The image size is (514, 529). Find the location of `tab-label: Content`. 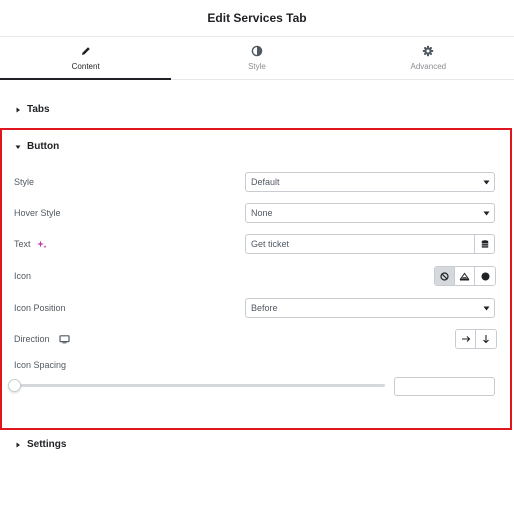

tab-label: Content is located at coordinates (85, 66).